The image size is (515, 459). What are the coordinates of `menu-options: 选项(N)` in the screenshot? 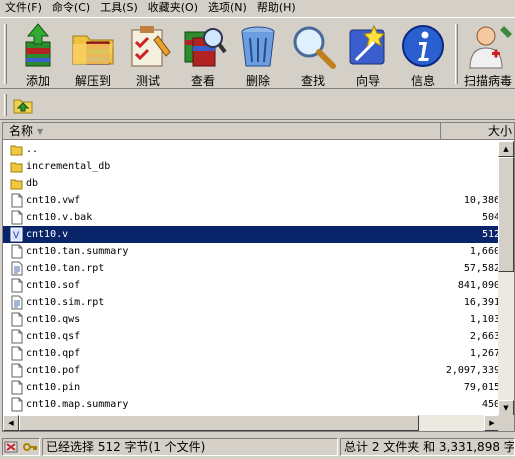 It's located at (227, 8).